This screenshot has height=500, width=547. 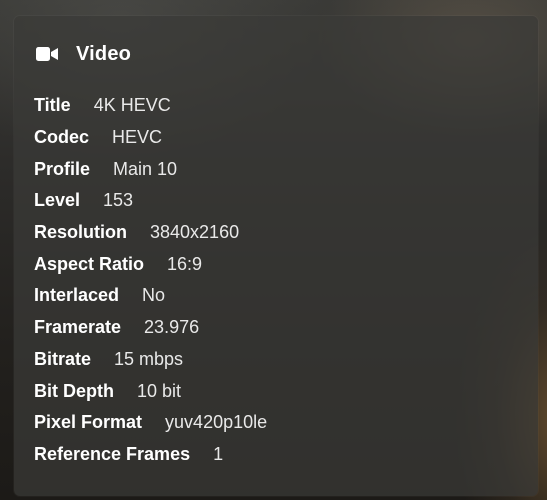 What do you see at coordinates (57, 200) in the screenshot?
I see `property-label: Level` at bounding box center [57, 200].